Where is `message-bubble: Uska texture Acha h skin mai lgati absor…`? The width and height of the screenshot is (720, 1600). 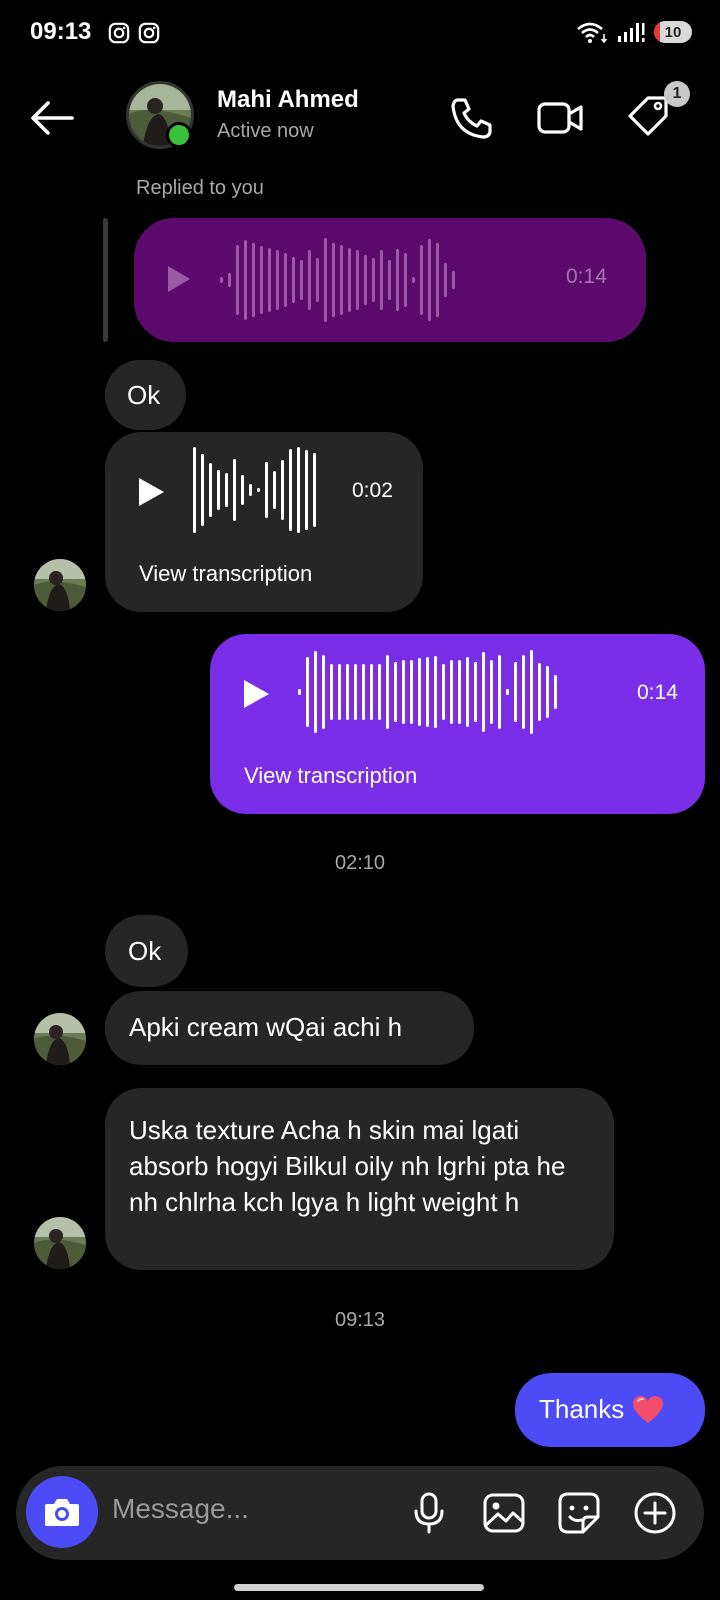
message-bubble: Uska texture Acha h skin mai lgati absor… is located at coordinates (359, 1179).